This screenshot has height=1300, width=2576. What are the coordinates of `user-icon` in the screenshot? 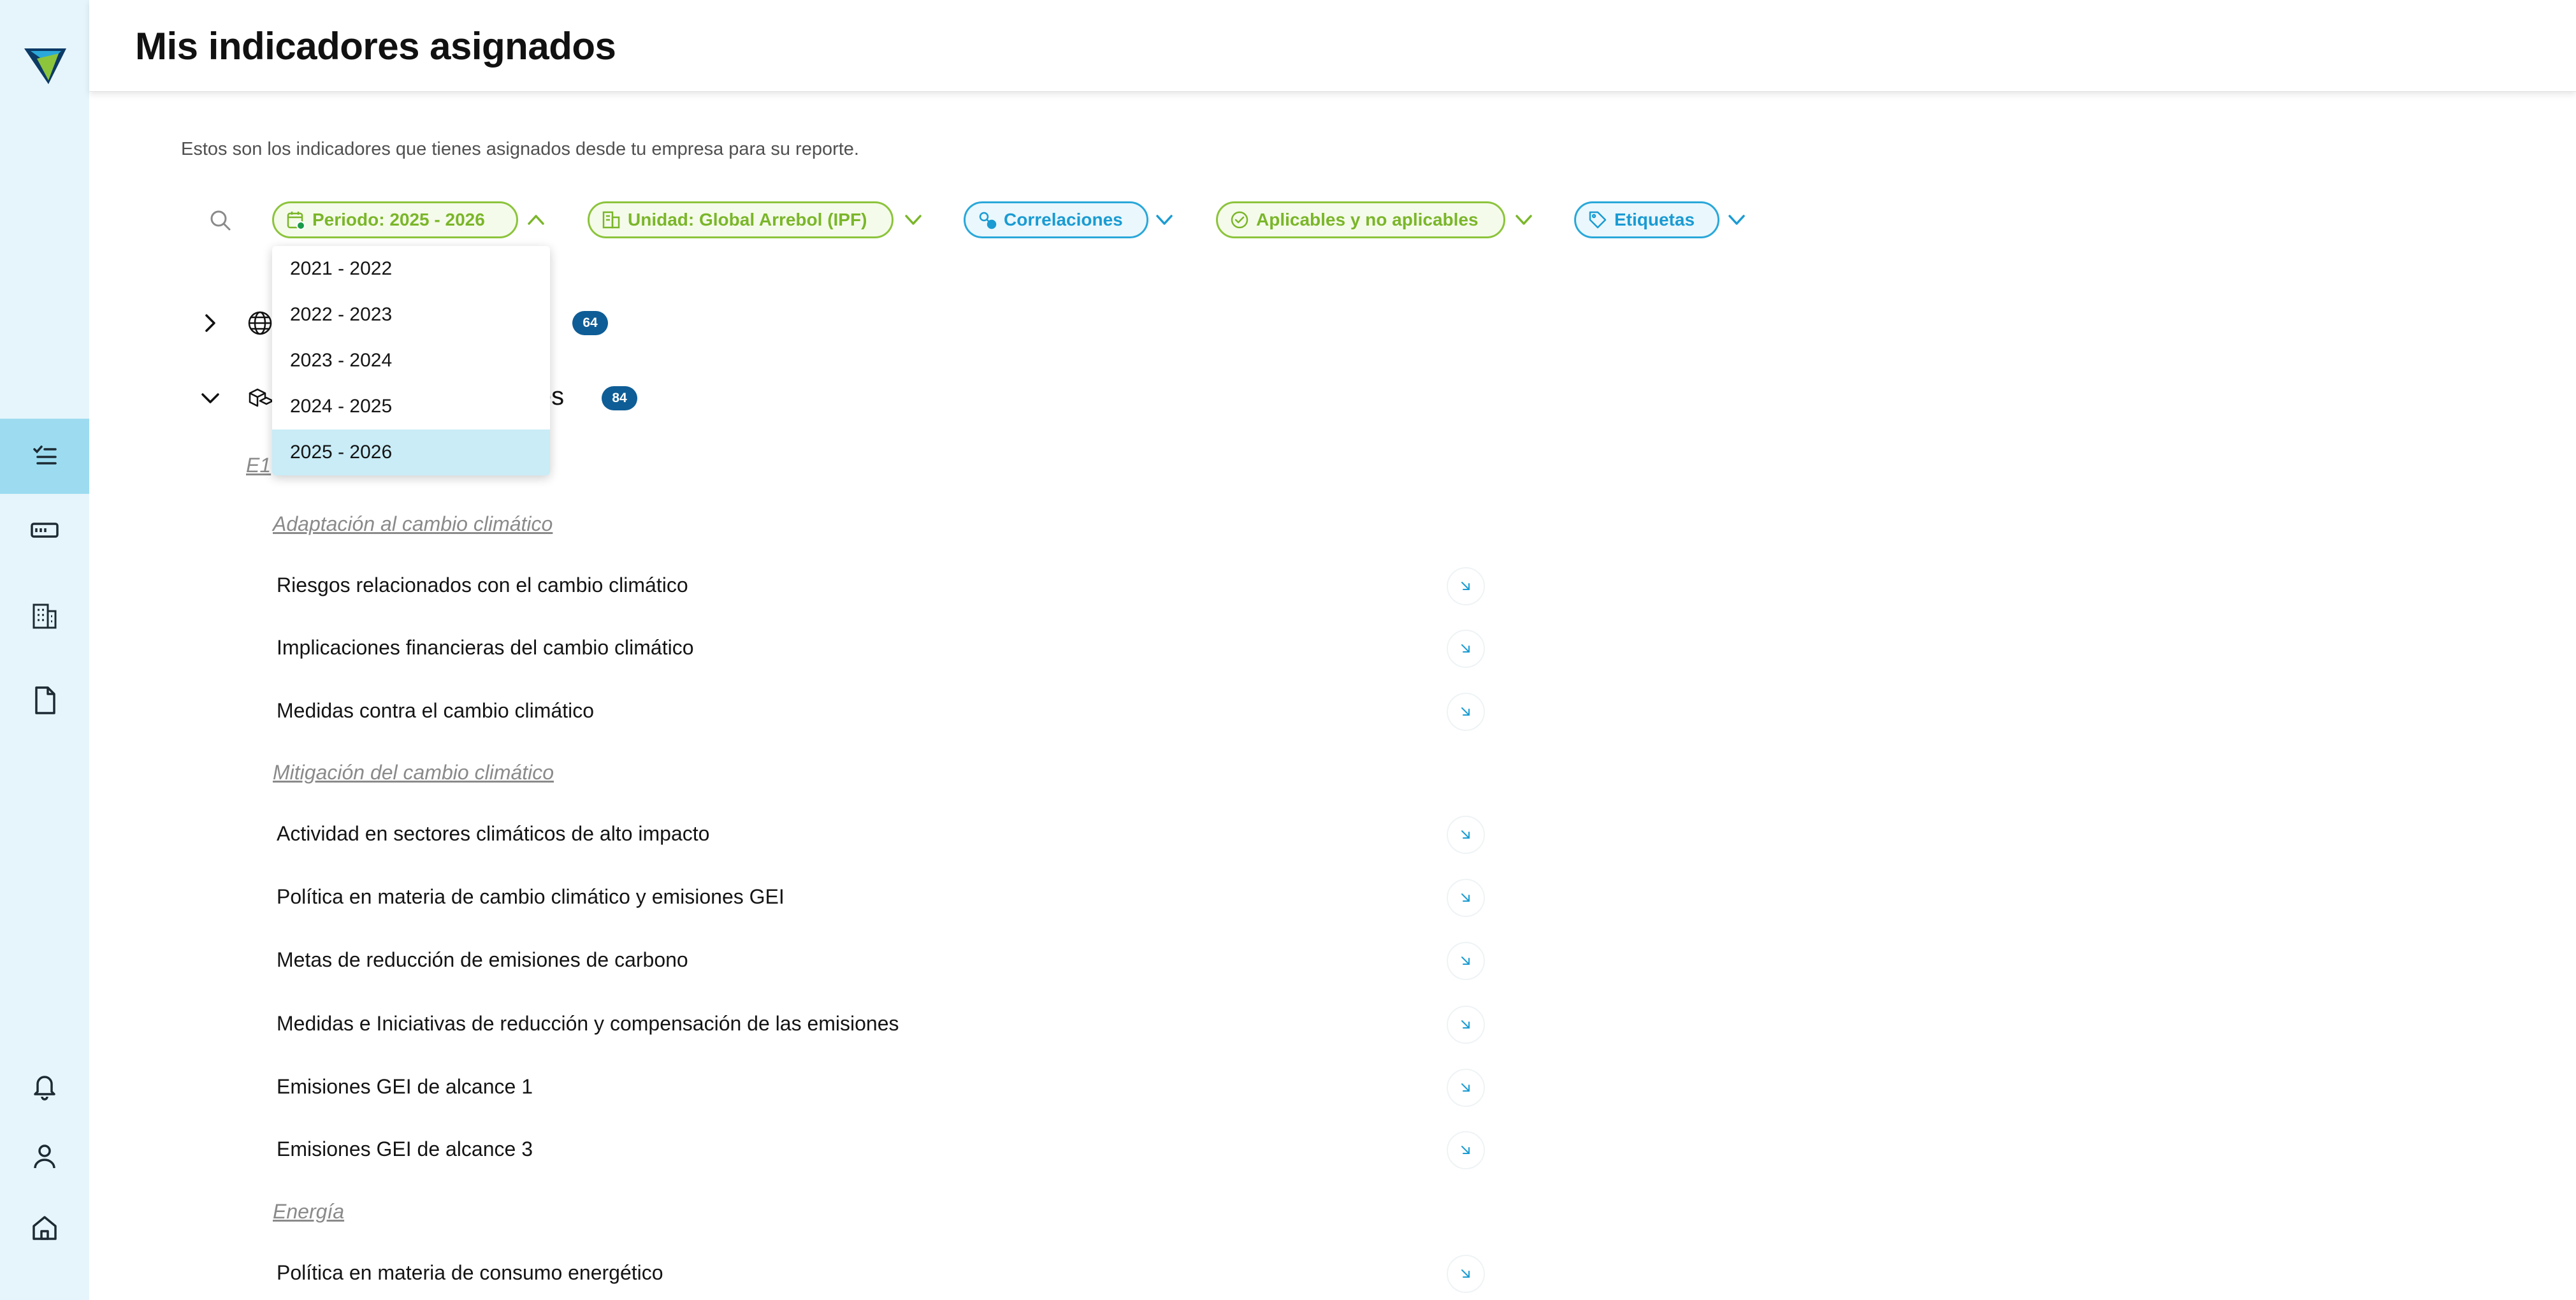 It's located at (44, 1157).